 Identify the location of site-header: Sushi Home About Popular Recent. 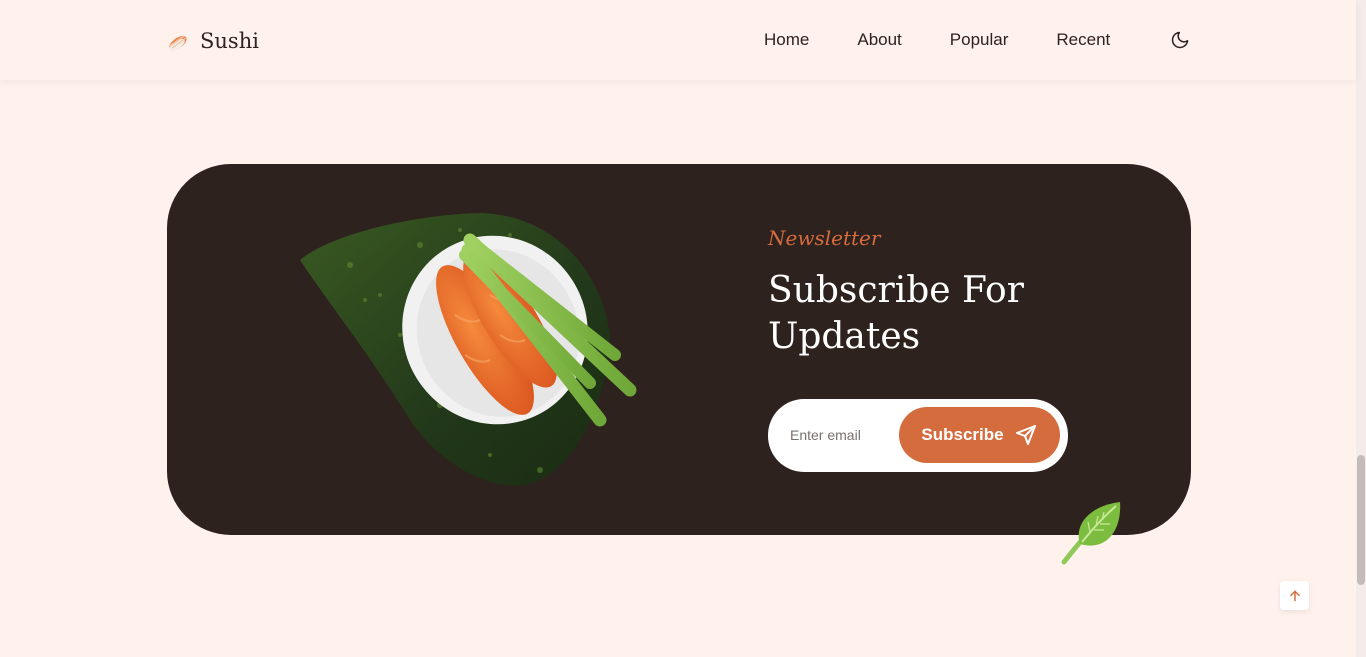
(678, 40).